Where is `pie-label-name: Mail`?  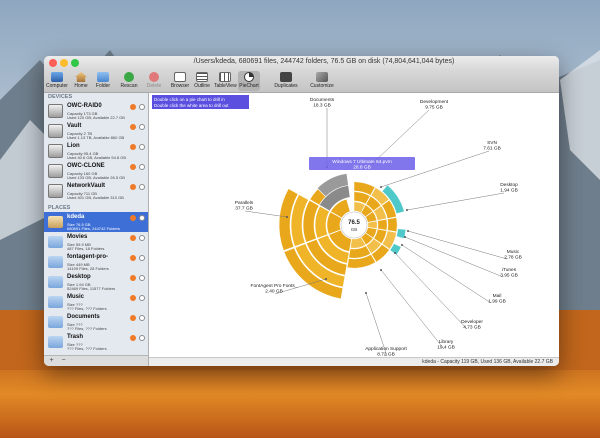 pie-label-name: Mail is located at coordinates (497, 296).